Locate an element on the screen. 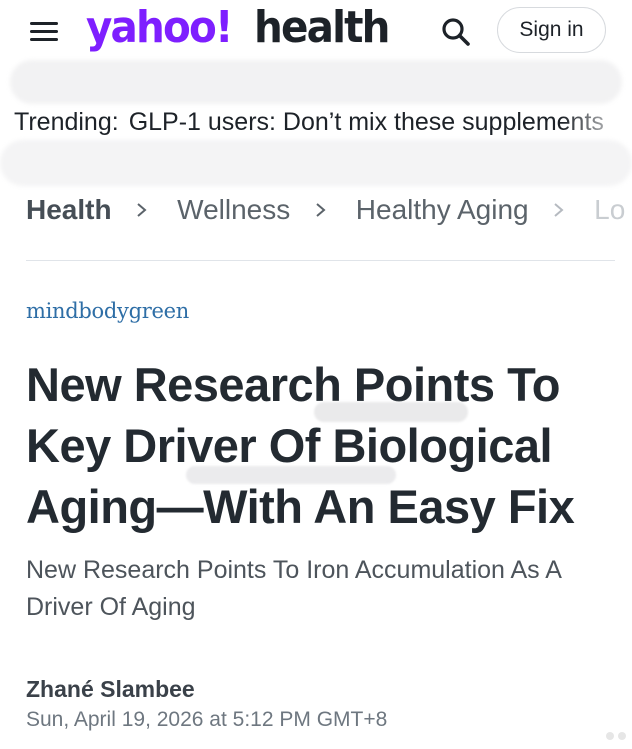 The image size is (632, 749). publish-date: Sun, April 19, 2026 at 5:12 PM GMT+8 is located at coordinates (207, 719).